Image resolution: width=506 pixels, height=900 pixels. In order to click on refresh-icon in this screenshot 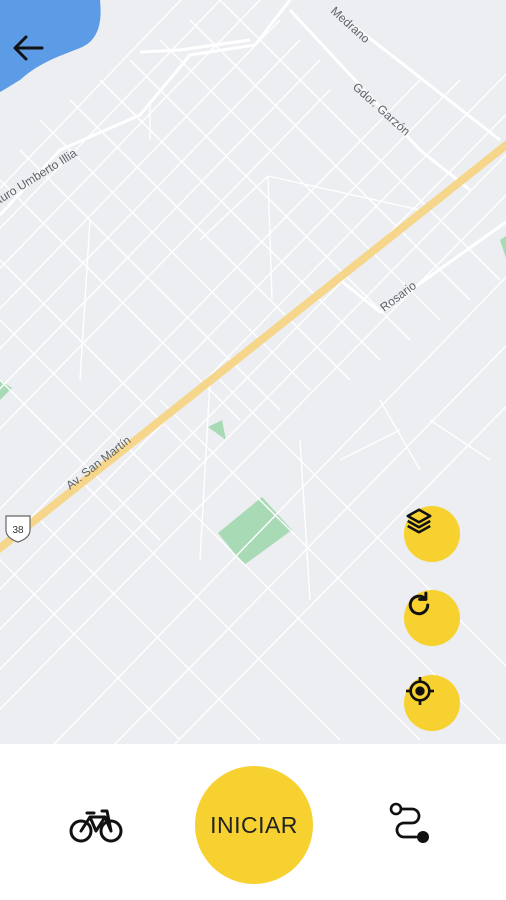, I will do `click(419, 603)`.